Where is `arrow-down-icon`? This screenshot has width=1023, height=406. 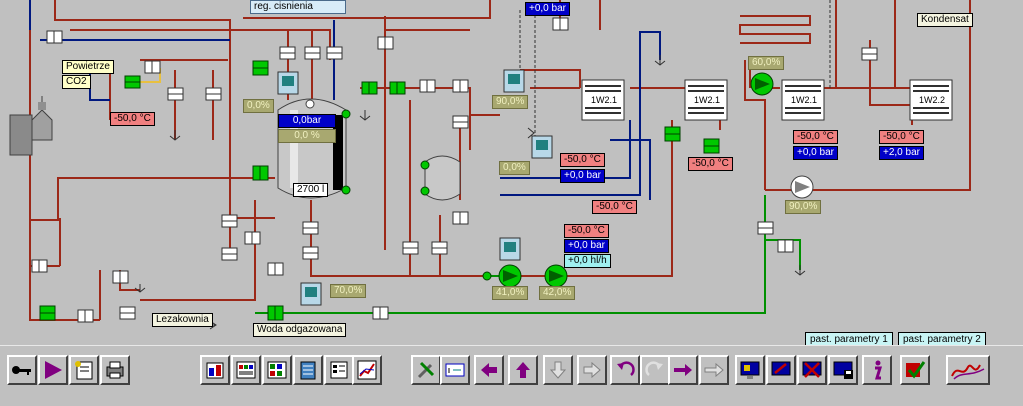 arrow-down-icon is located at coordinates (558, 370).